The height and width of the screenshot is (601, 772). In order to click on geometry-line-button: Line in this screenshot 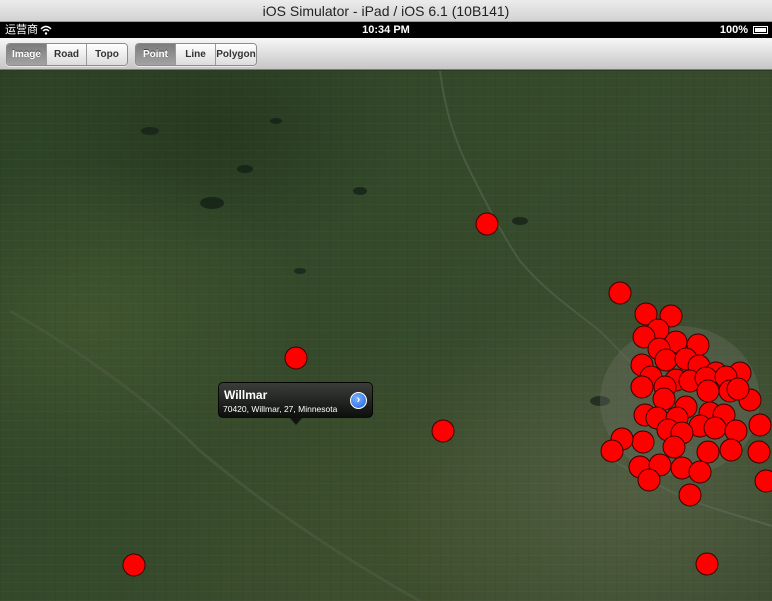, I will do `click(196, 54)`.